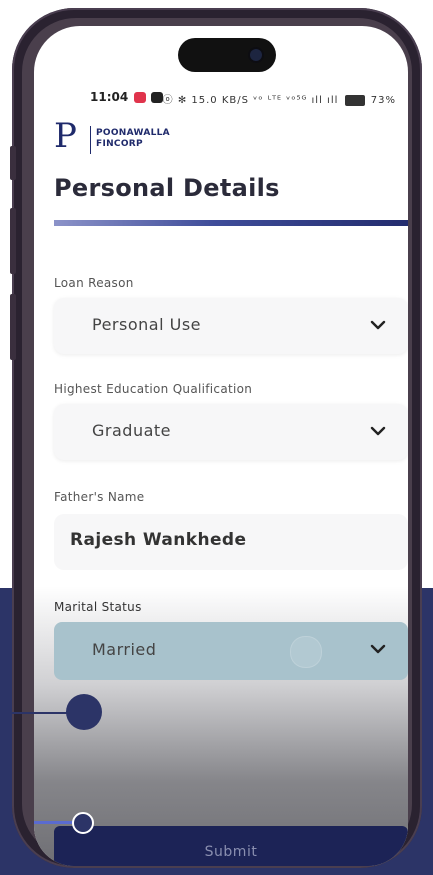 The image size is (433, 875). I want to click on father-name-label: Father's Name, so click(99, 497).